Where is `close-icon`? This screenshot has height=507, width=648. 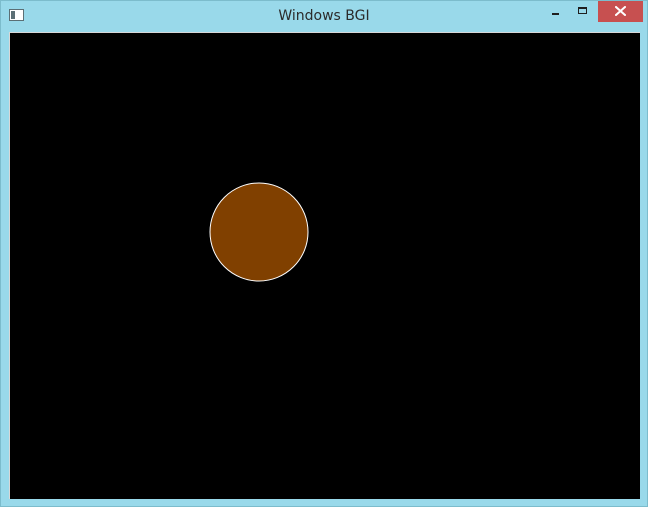 close-icon is located at coordinates (620, 11).